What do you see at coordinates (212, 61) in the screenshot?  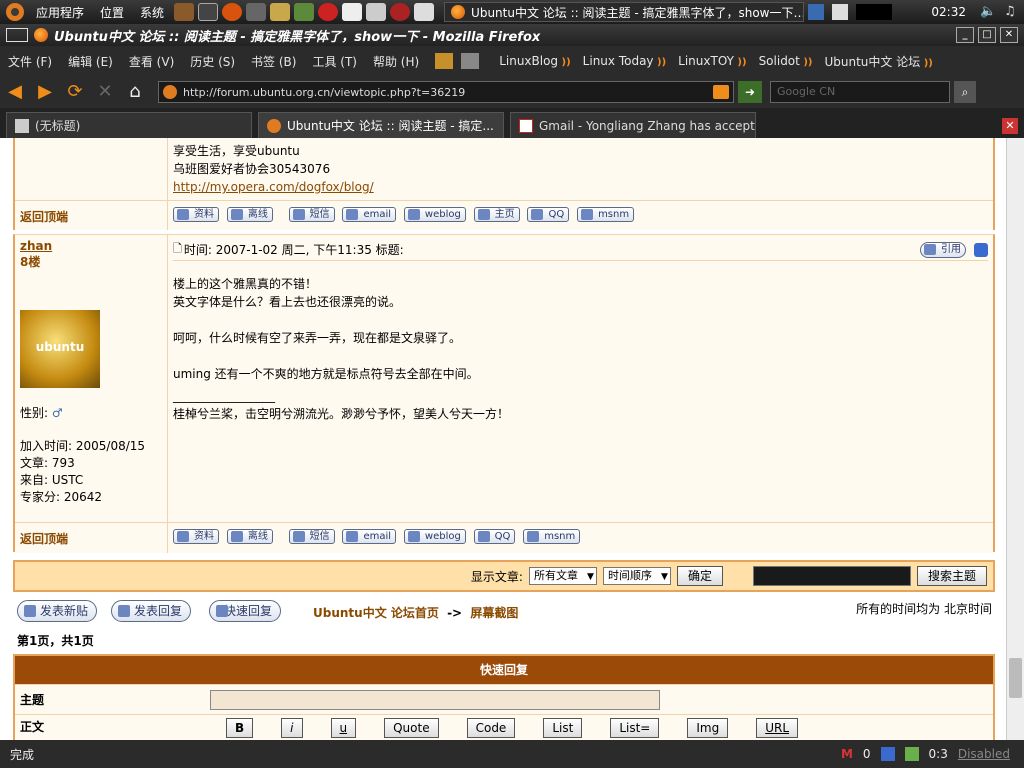 I see `menu-history: 历史 (S)` at bounding box center [212, 61].